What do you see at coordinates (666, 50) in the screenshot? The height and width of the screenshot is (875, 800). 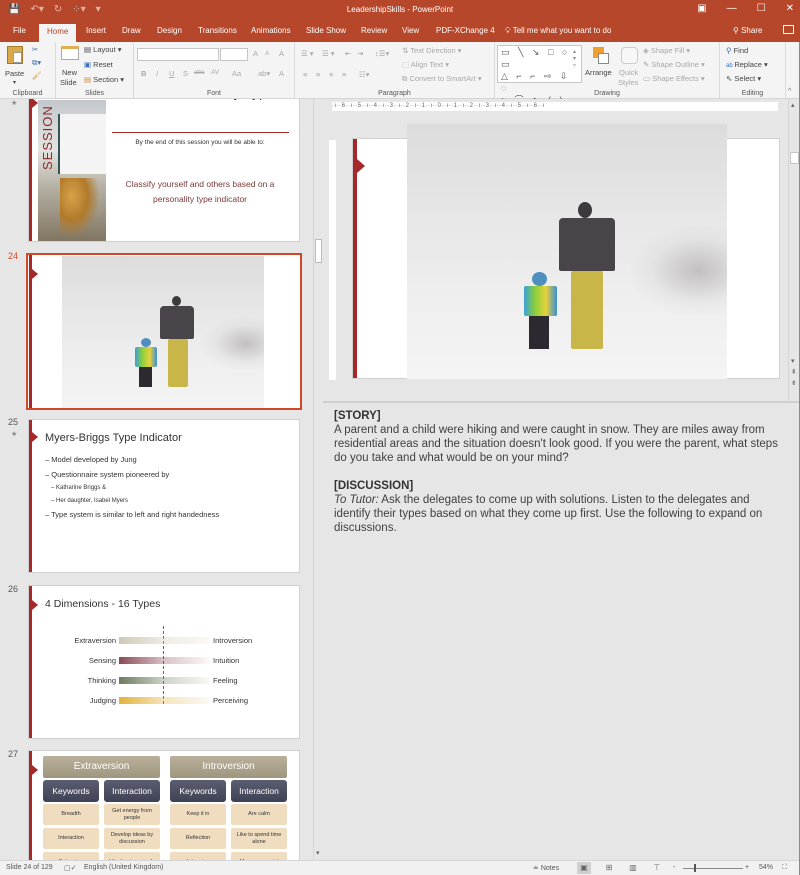 I see `shape-fill-button: ◈ Shape Fill ▾` at bounding box center [666, 50].